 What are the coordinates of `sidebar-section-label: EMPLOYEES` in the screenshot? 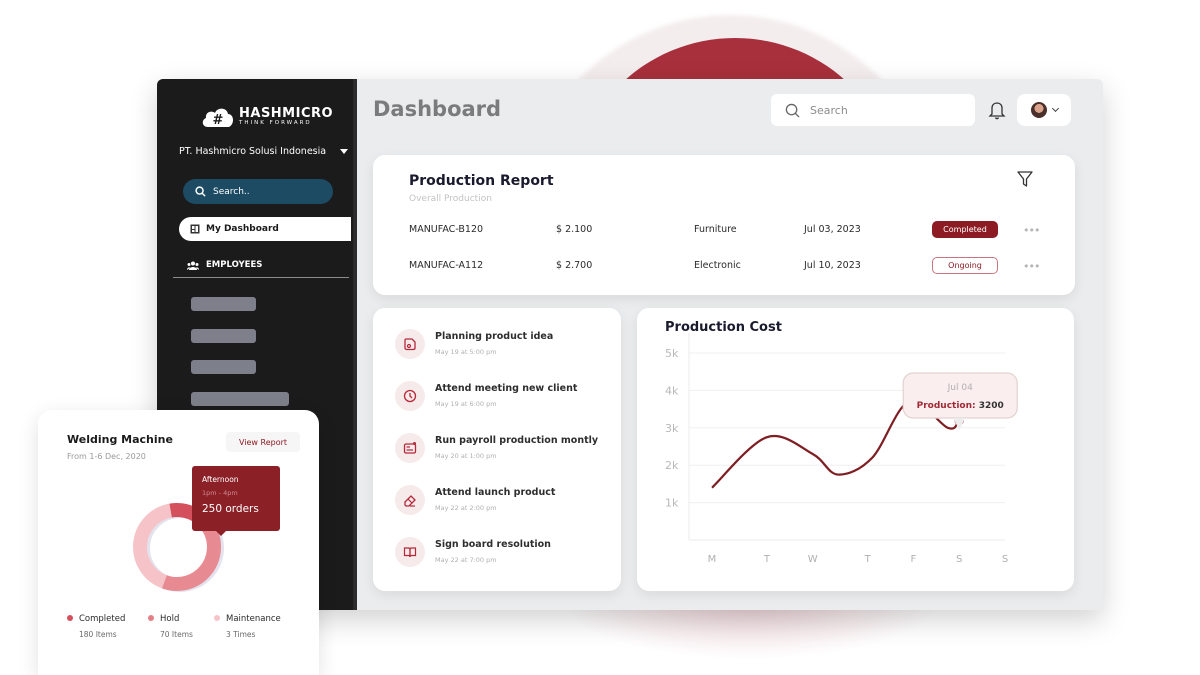 It's located at (234, 265).